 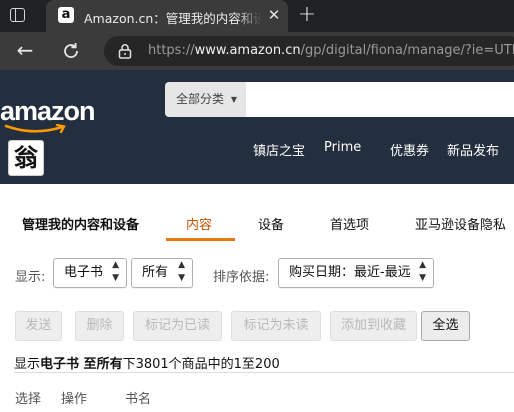 I want to click on search-category-label: 全部分类, so click(x=200, y=99).